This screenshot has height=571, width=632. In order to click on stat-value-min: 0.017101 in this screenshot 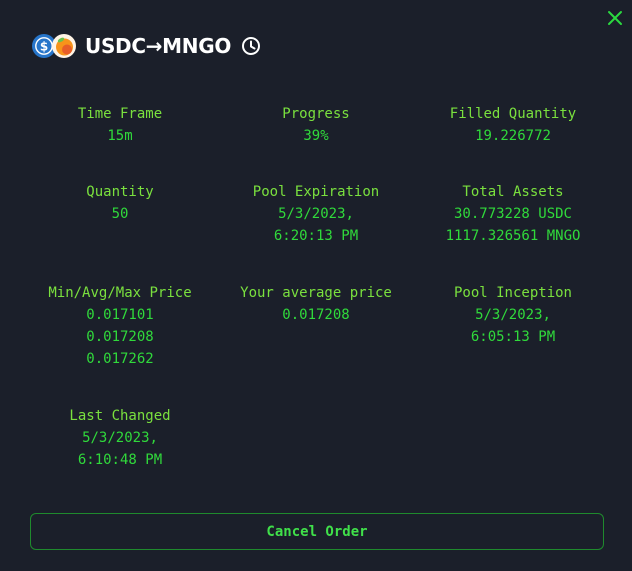, I will do `click(120, 315)`.